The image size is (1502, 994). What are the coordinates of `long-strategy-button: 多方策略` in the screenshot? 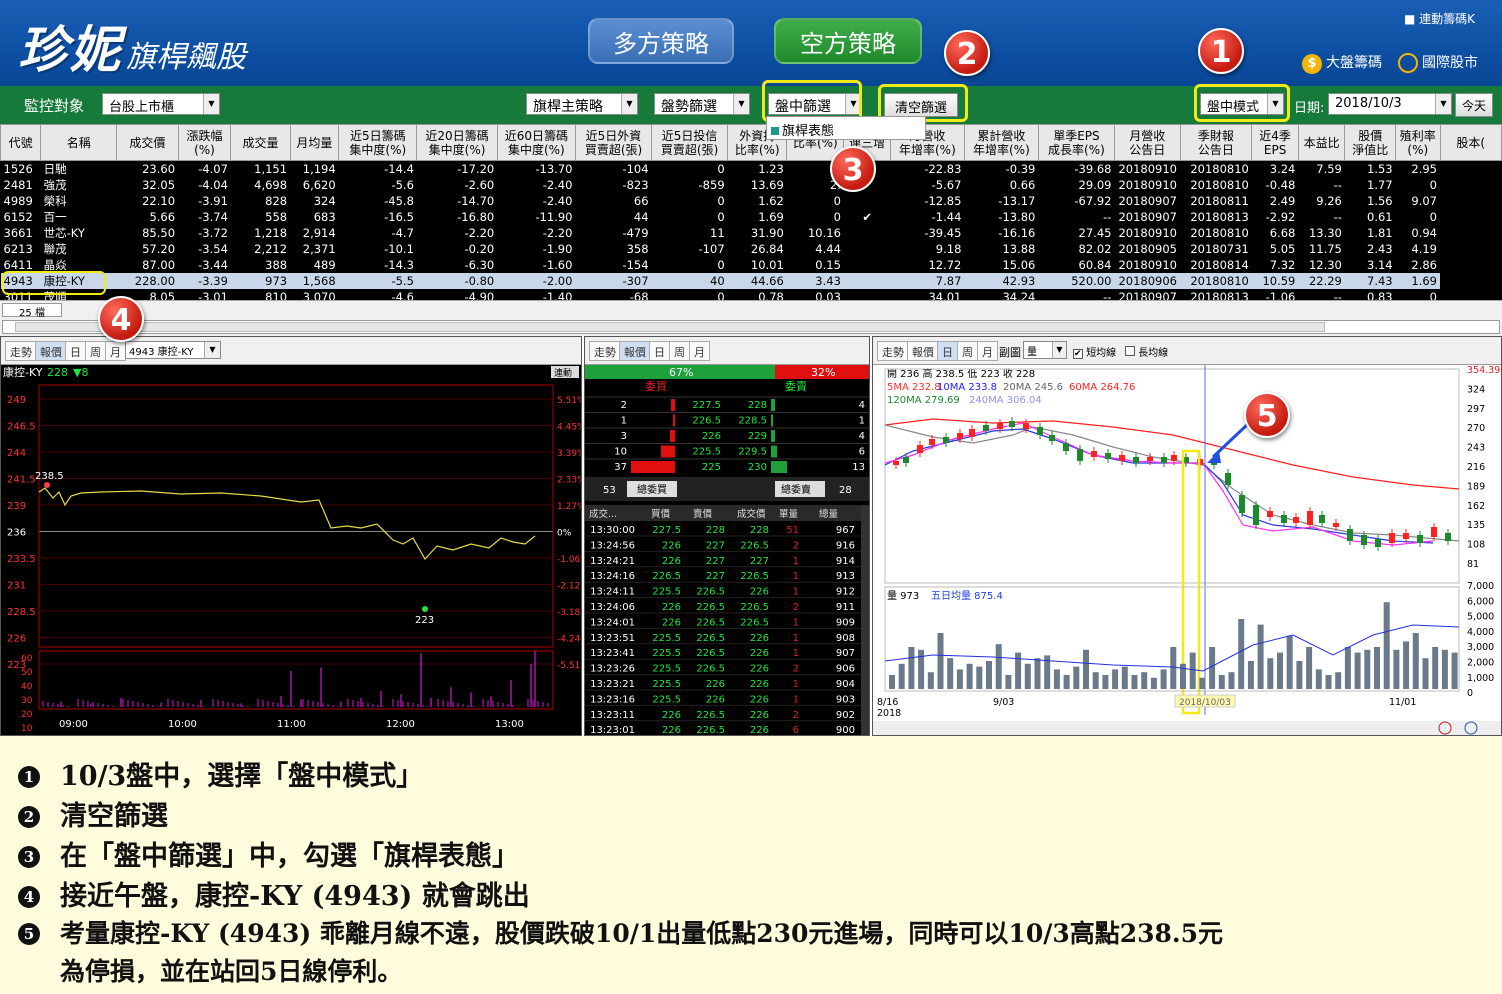 It's located at (661, 41).